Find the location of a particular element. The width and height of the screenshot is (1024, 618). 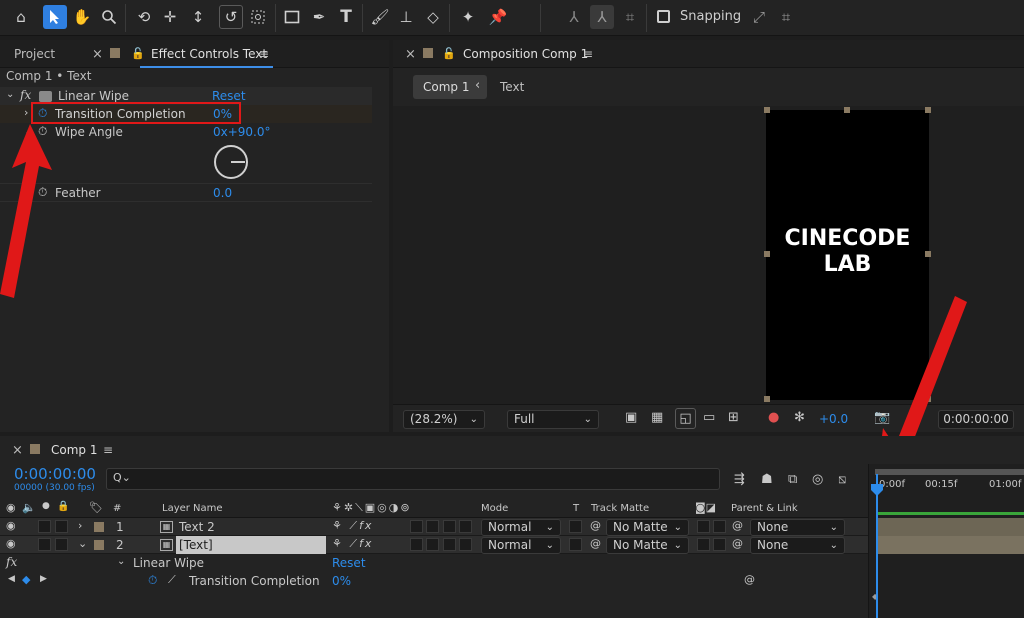

project-tab: Project is located at coordinates (34, 54).